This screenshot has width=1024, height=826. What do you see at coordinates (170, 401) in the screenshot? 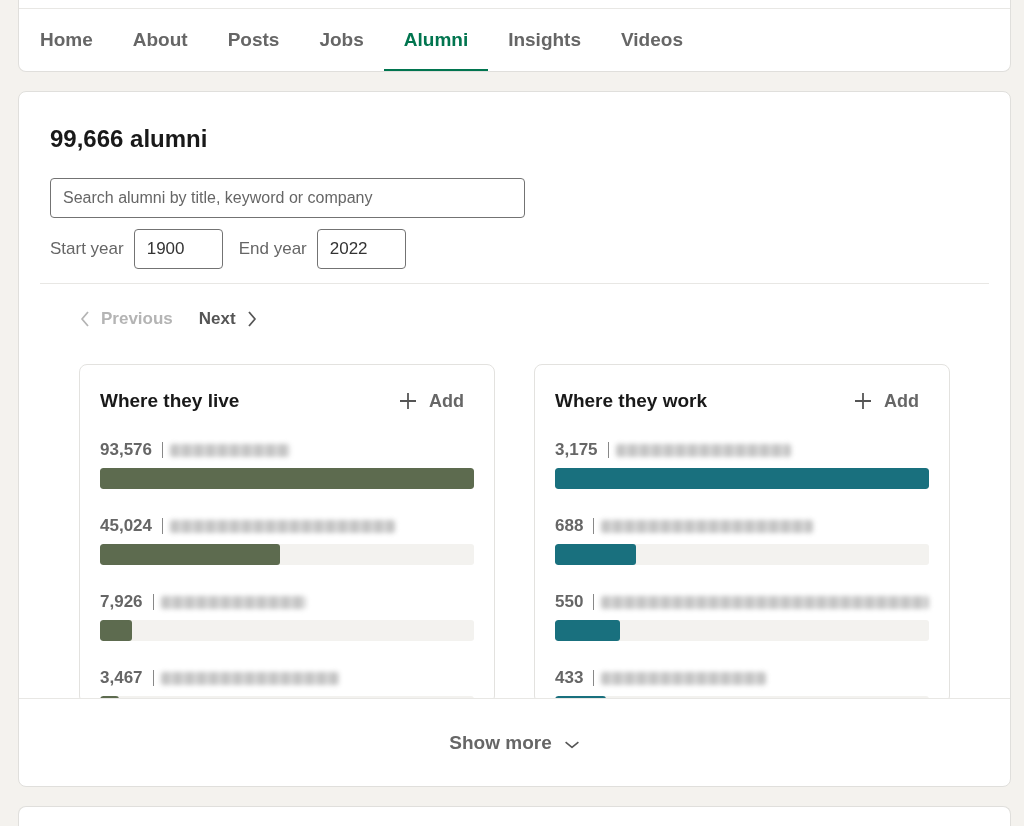
I see `card-title: Where they live` at bounding box center [170, 401].